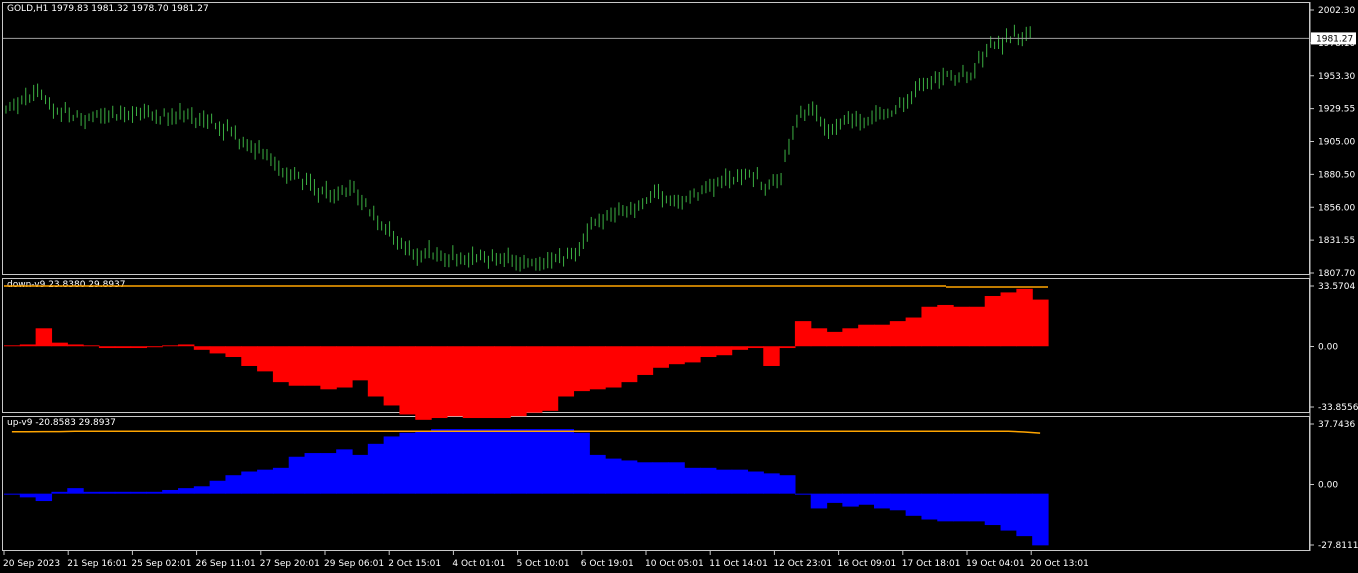  Describe the element at coordinates (354, 564) in the screenshot. I see `time-axis-label: 29 Sep 06:01` at that location.